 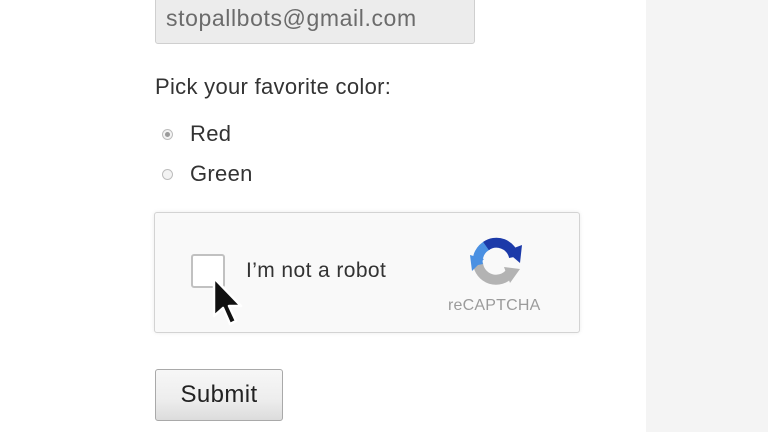 What do you see at coordinates (208, 271) in the screenshot?
I see `not-a-robot-checkbox` at bounding box center [208, 271].